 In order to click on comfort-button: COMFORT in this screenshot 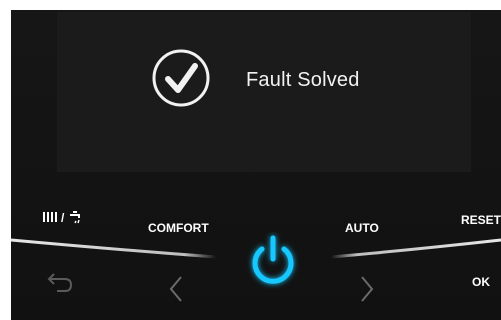, I will do `click(178, 228)`.